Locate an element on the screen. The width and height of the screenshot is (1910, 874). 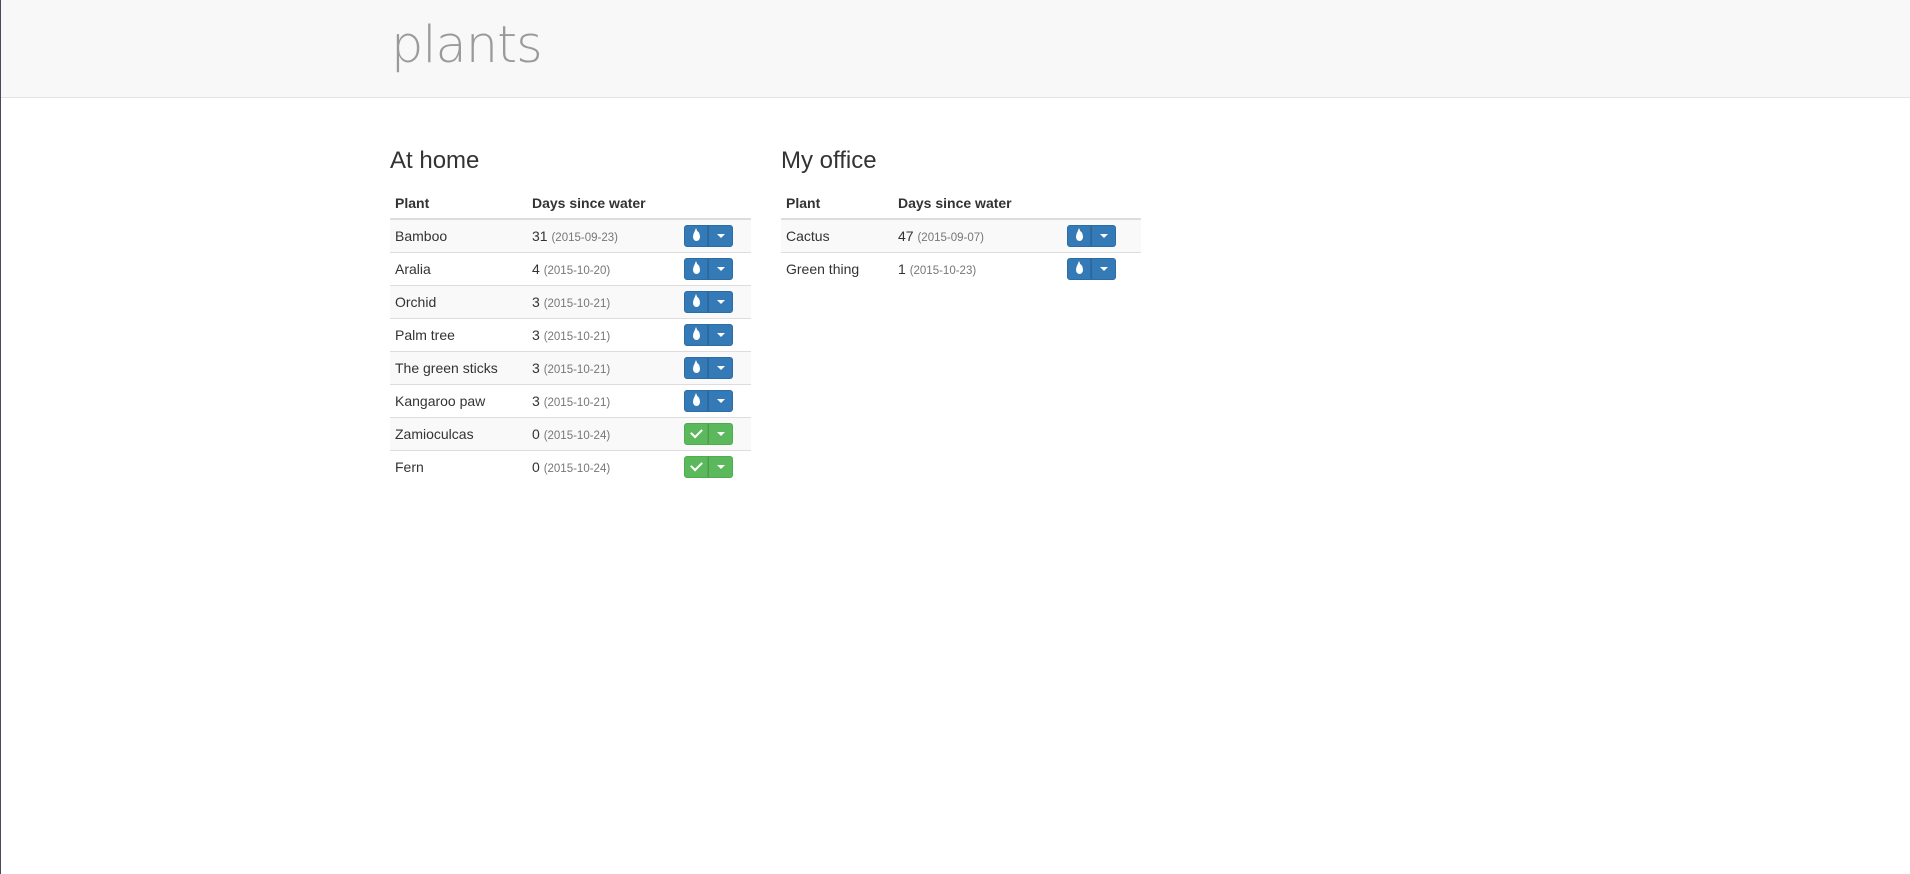
table-row: Cactus 47 (2015-09-07) is located at coordinates (961, 235).